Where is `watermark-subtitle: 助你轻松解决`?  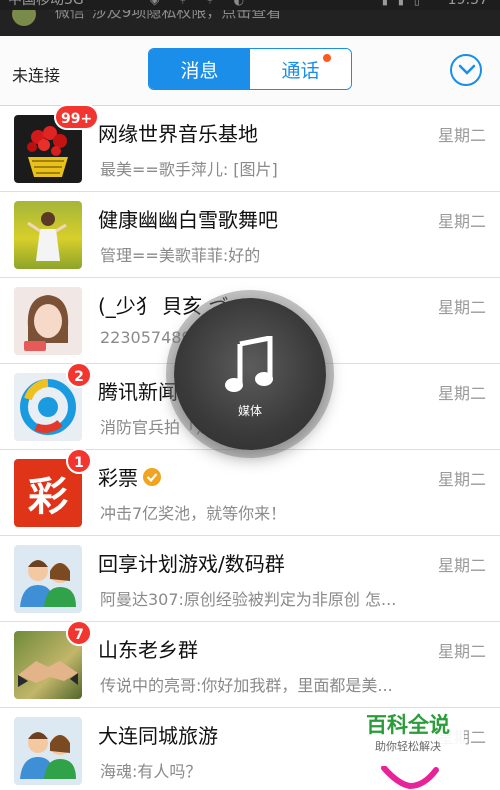 watermark-subtitle: 助你轻松解决 is located at coordinates (408, 746).